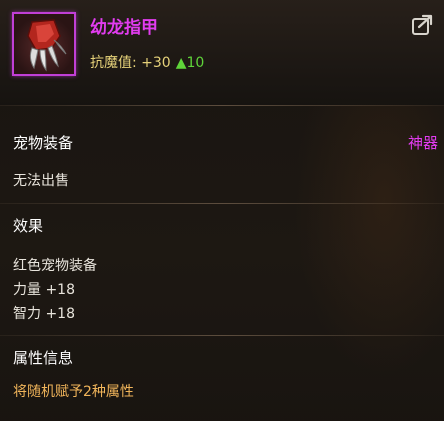  What do you see at coordinates (44, 290) in the screenshot?
I see `effect-line: 力量 +18` at bounding box center [44, 290].